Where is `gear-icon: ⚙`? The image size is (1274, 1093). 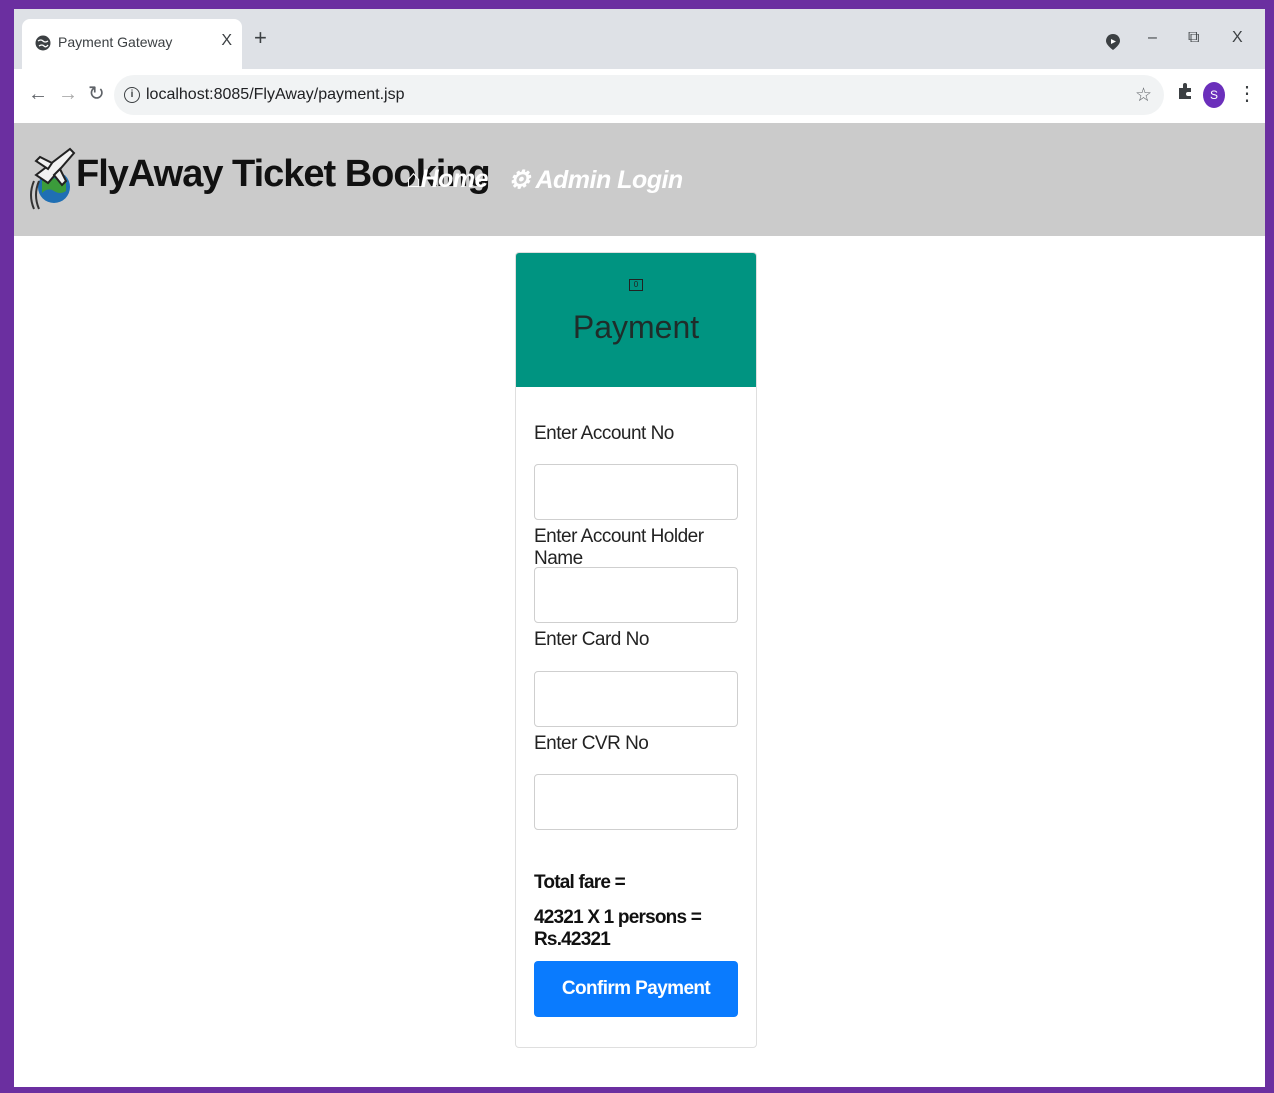 gear-icon: ⚙ is located at coordinates (519, 180).